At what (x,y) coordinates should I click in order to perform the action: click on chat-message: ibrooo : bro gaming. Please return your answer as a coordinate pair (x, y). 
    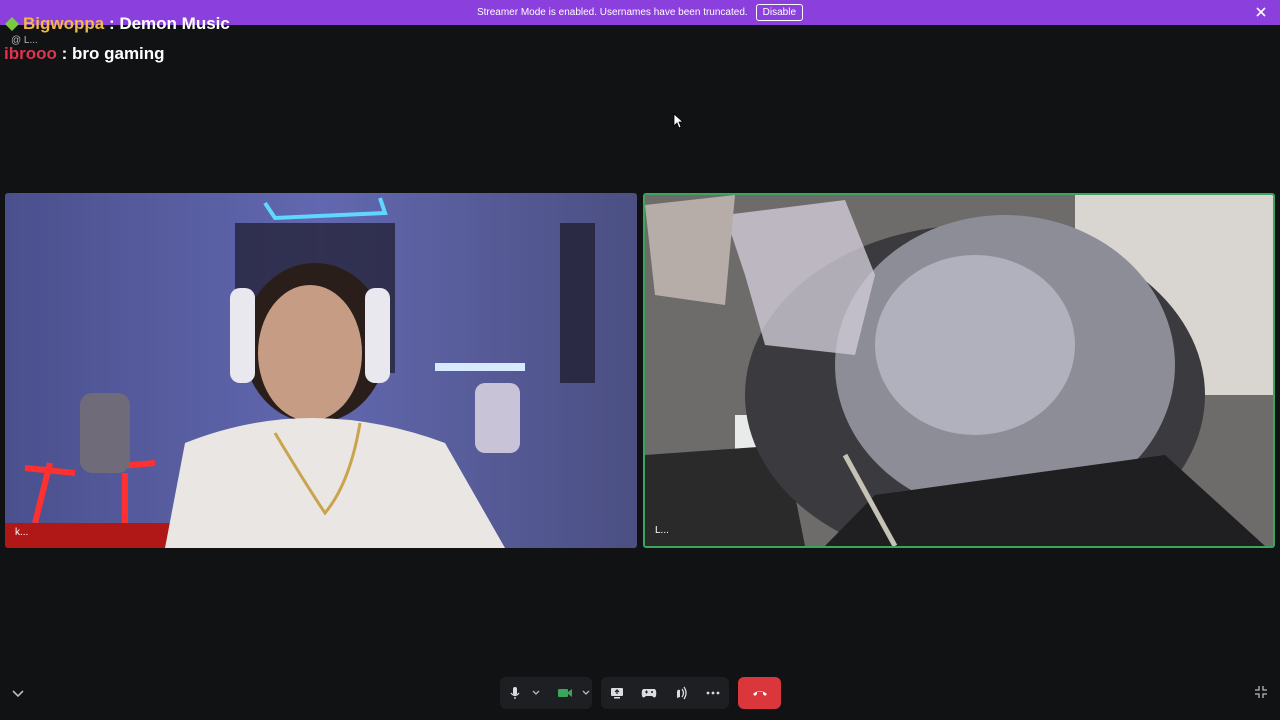
    Looking at the image, I should click on (117, 54).